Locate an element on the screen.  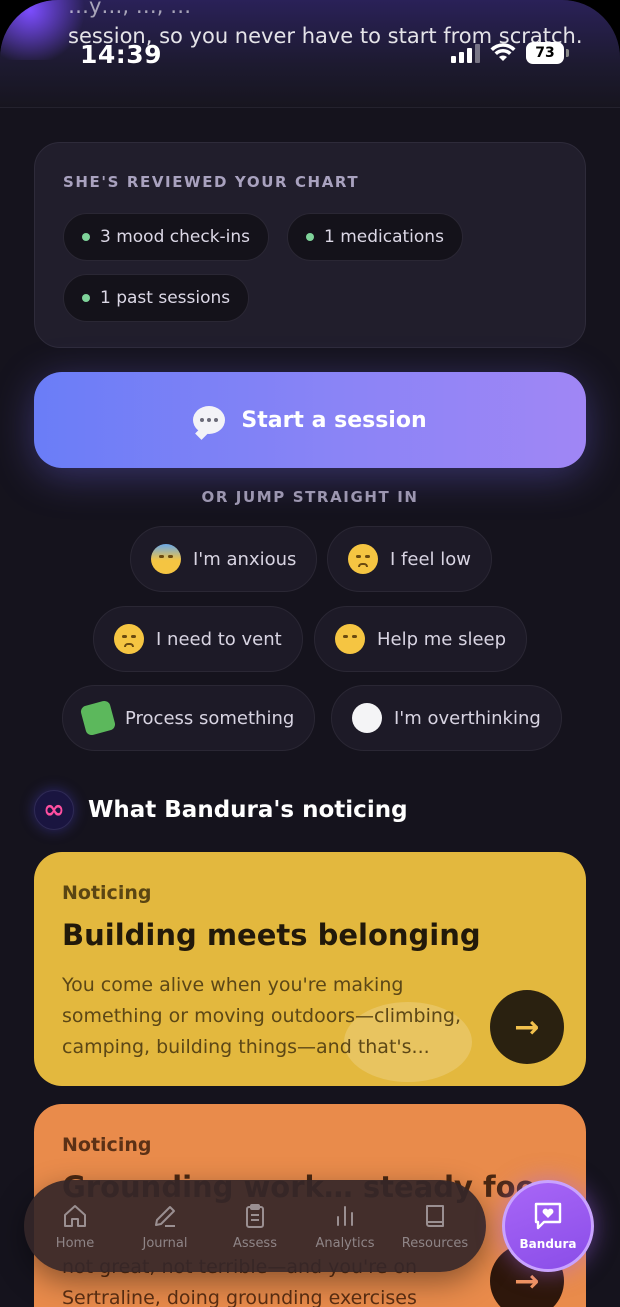
start-session-label: Start a session is located at coordinates (334, 420).